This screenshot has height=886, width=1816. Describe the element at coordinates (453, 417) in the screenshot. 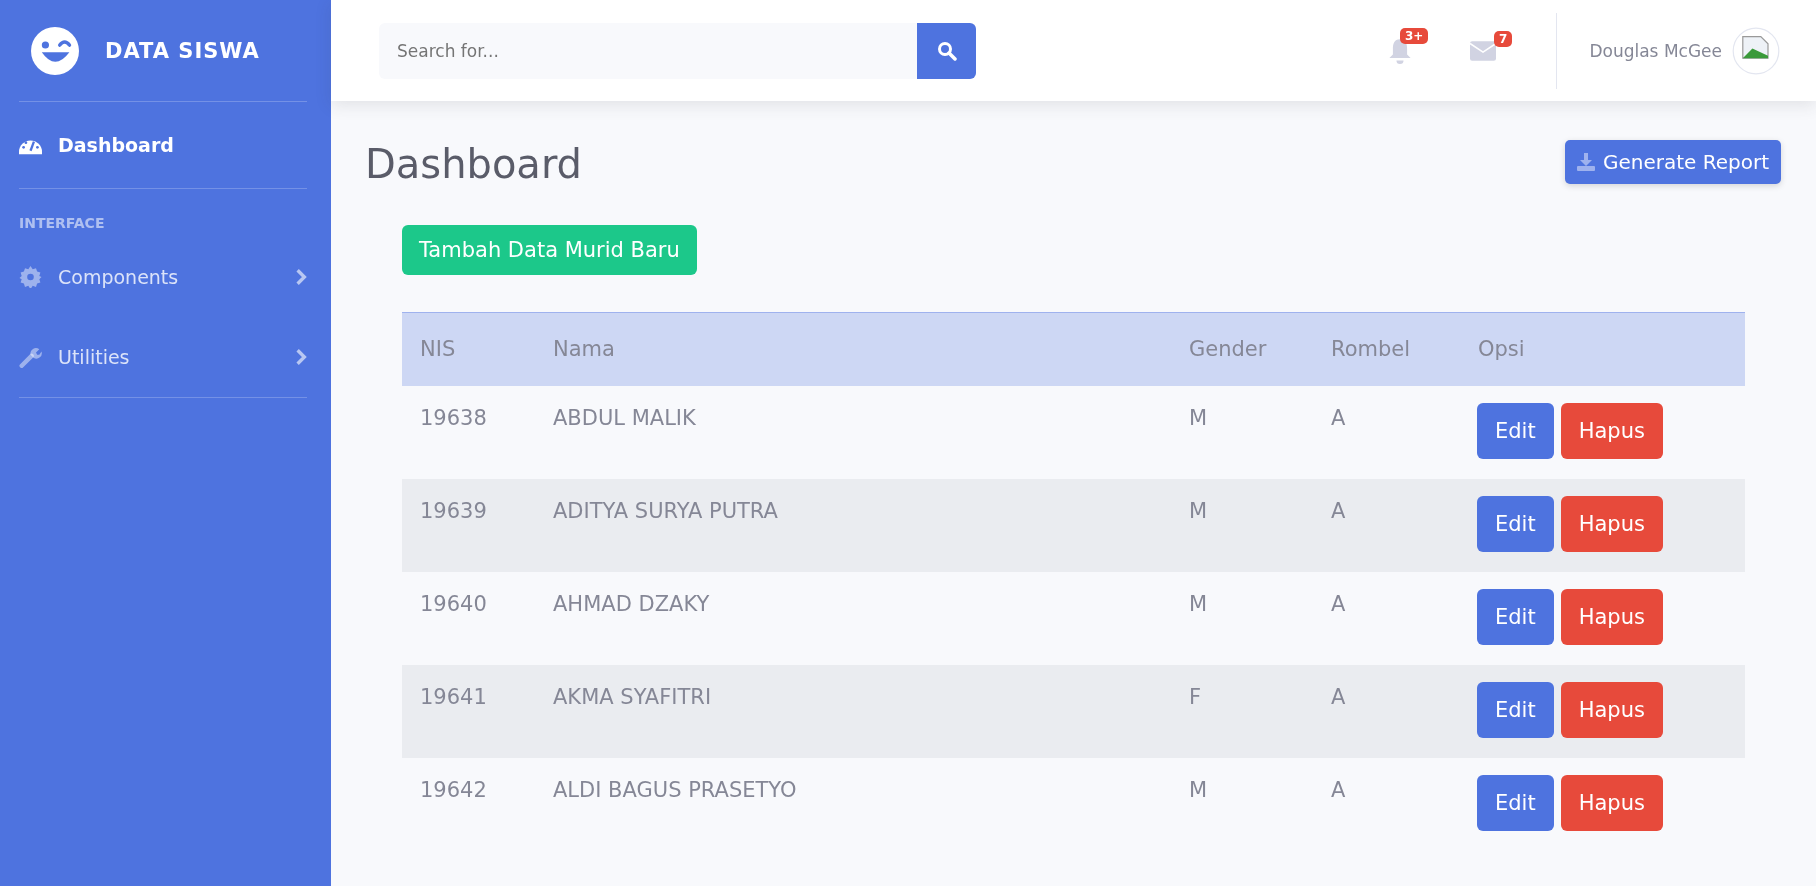

I see `table-cell: 19638` at that location.